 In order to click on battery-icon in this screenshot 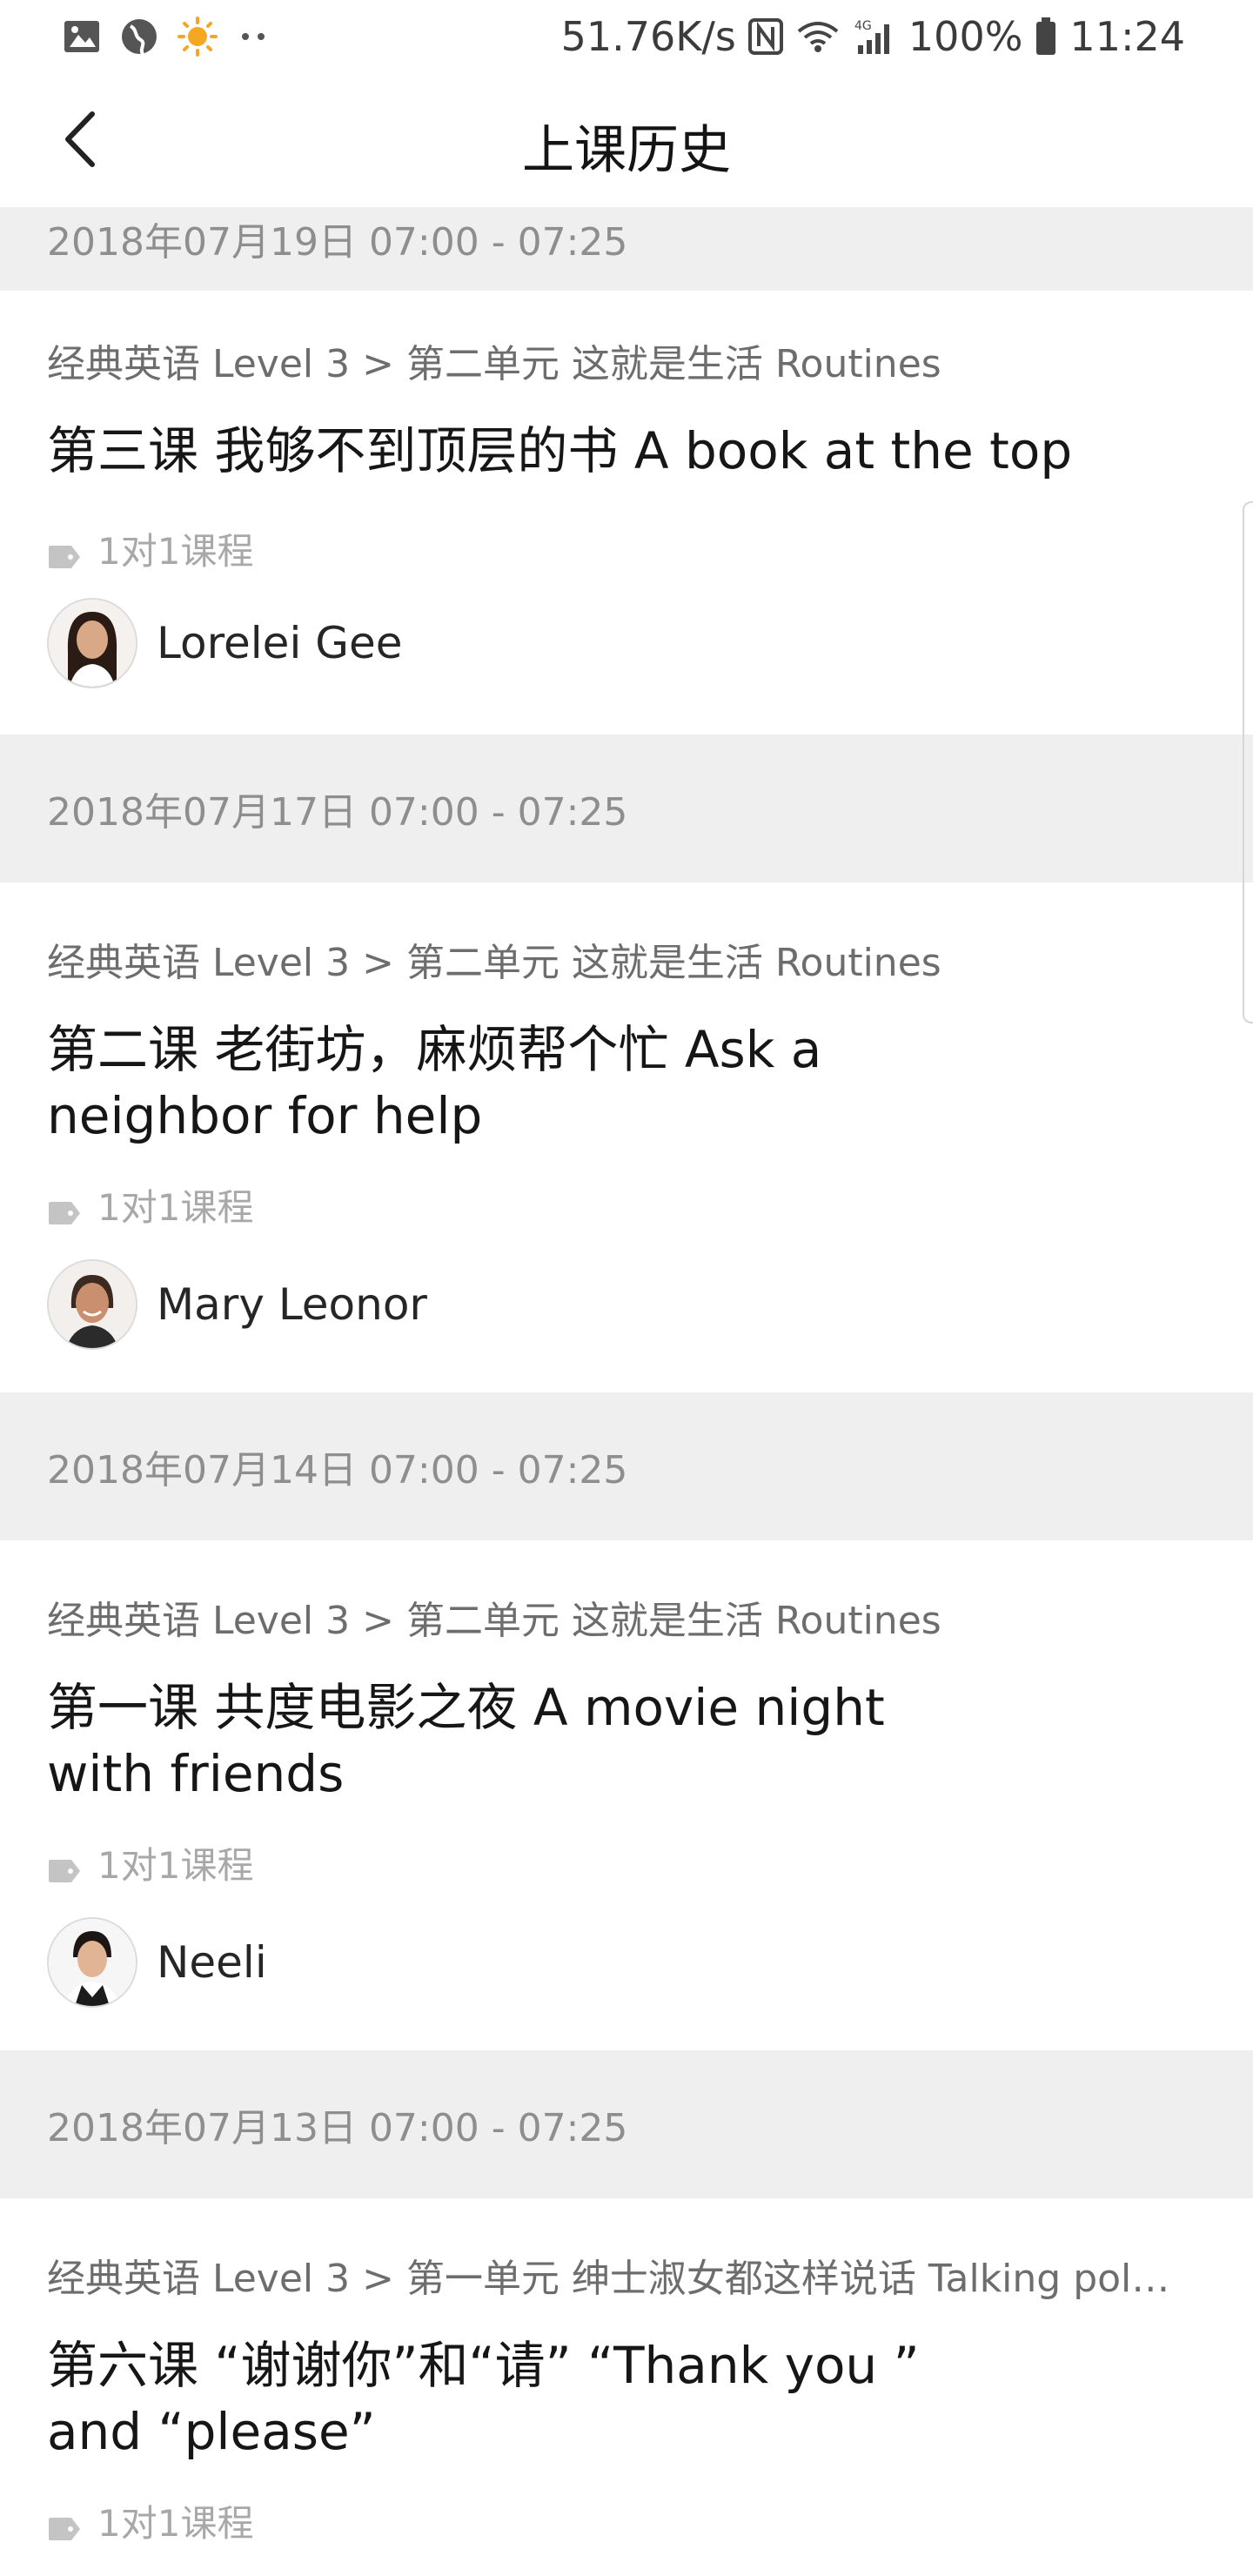, I will do `click(1046, 37)`.